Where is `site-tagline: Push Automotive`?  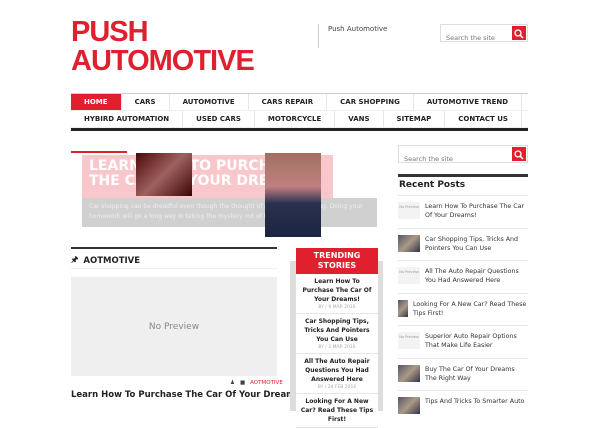 site-tagline: Push Automotive is located at coordinates (358, 29).